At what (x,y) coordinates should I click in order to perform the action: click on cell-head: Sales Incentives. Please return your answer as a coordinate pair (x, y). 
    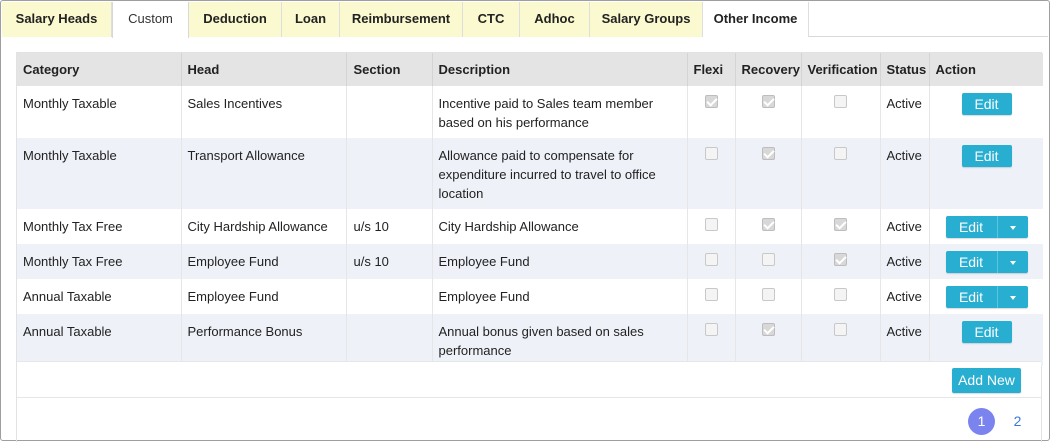
    Looking at the image, I should click on (264, 112).